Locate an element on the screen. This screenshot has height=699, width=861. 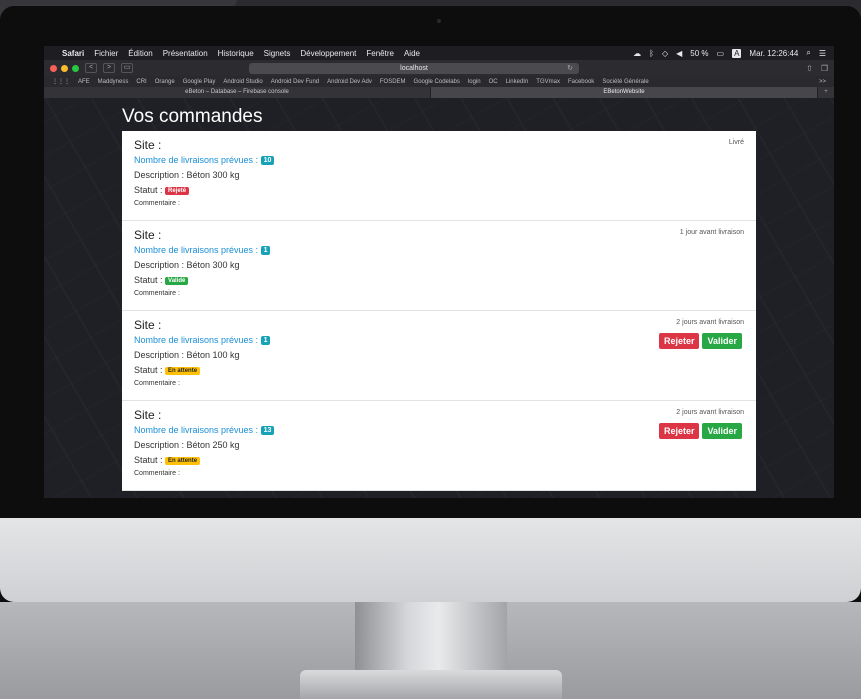
deliveries-count-badge: 1 is located at coordinates (265, 251).